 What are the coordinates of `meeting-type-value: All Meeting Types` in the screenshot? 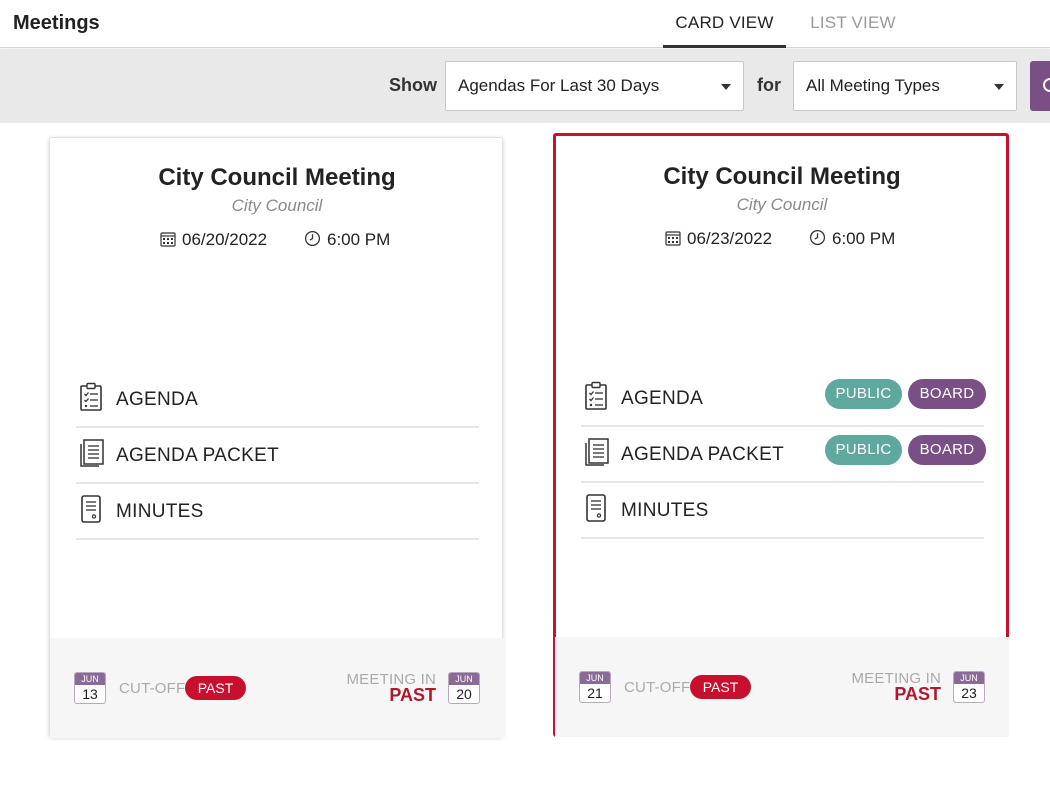 It's located at (873, 85).